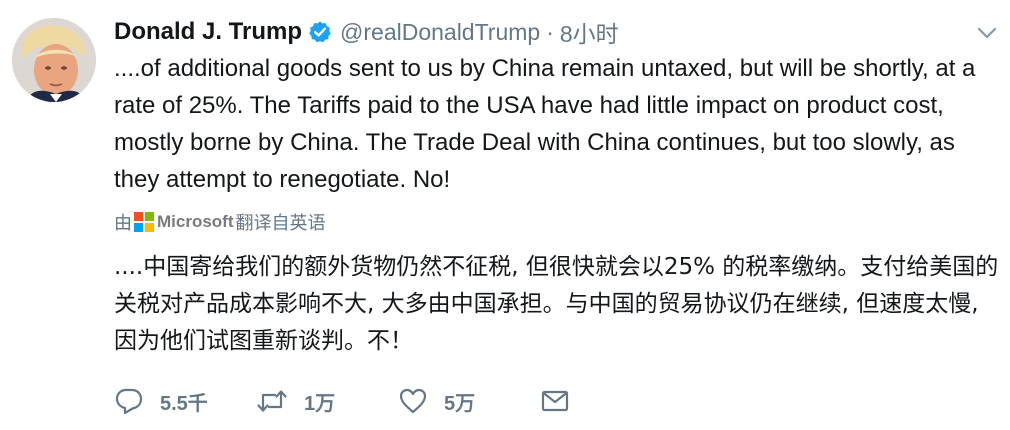  Describe the element at coordinates (987, 33) in the screenshot. I see `chevron-down-icon` at that location.